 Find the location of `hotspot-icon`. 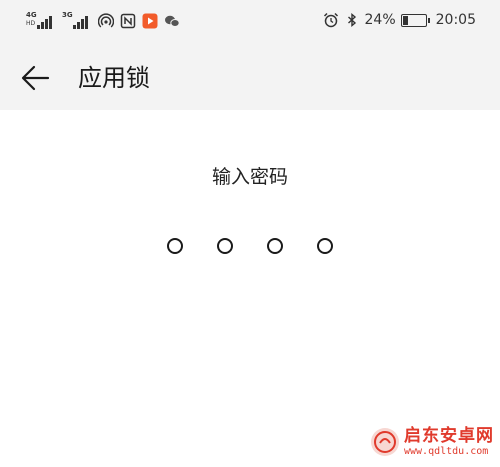

hotspot-icon is located at coordinates (106, 20).